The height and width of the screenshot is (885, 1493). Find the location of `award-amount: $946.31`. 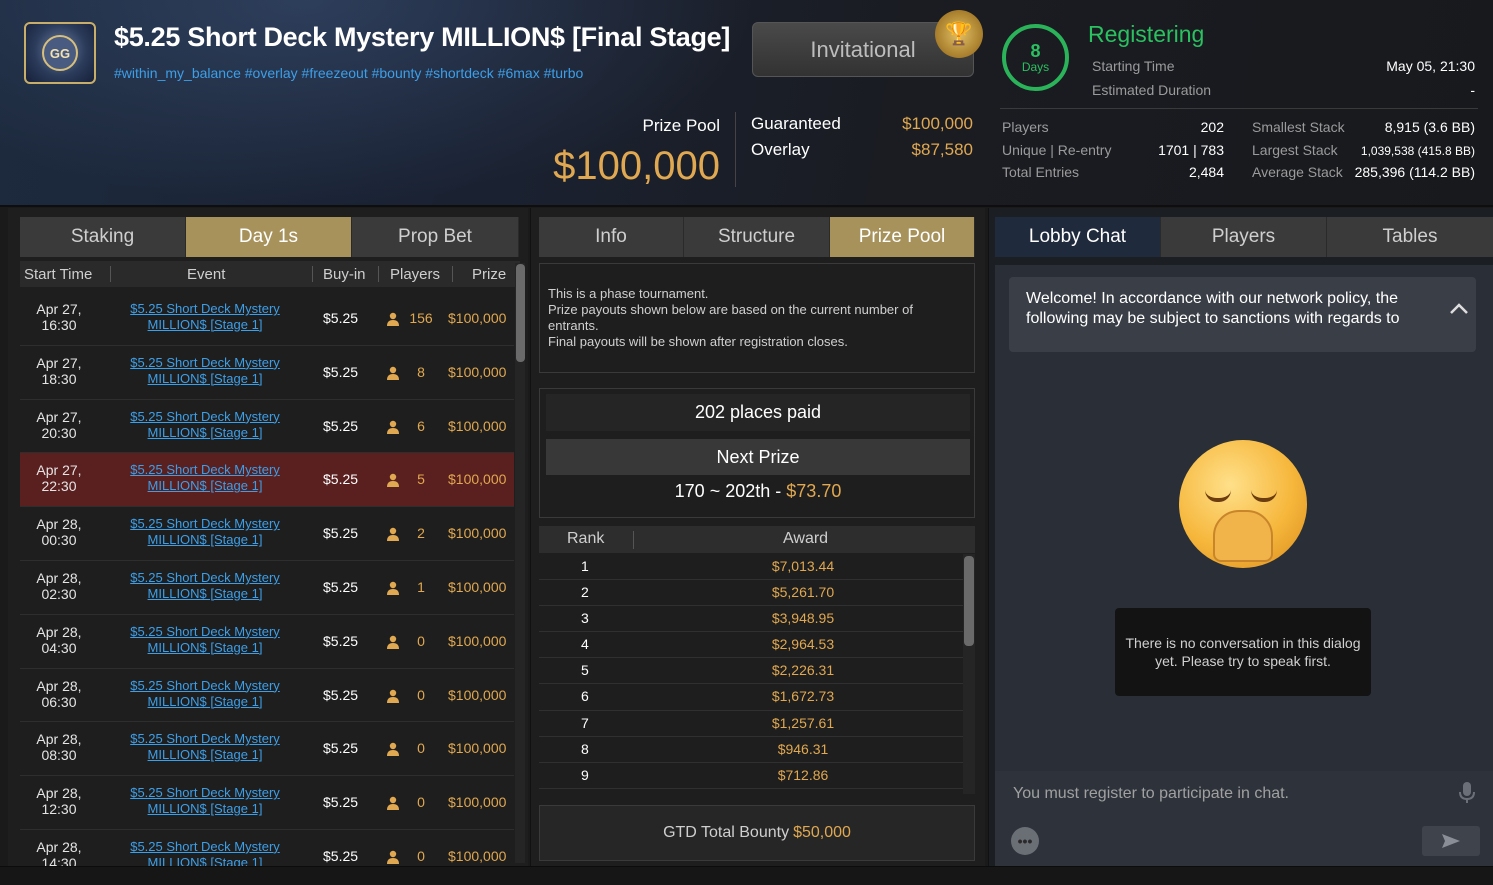

award-amount: $946.31 is located at coordinates (803, 748).